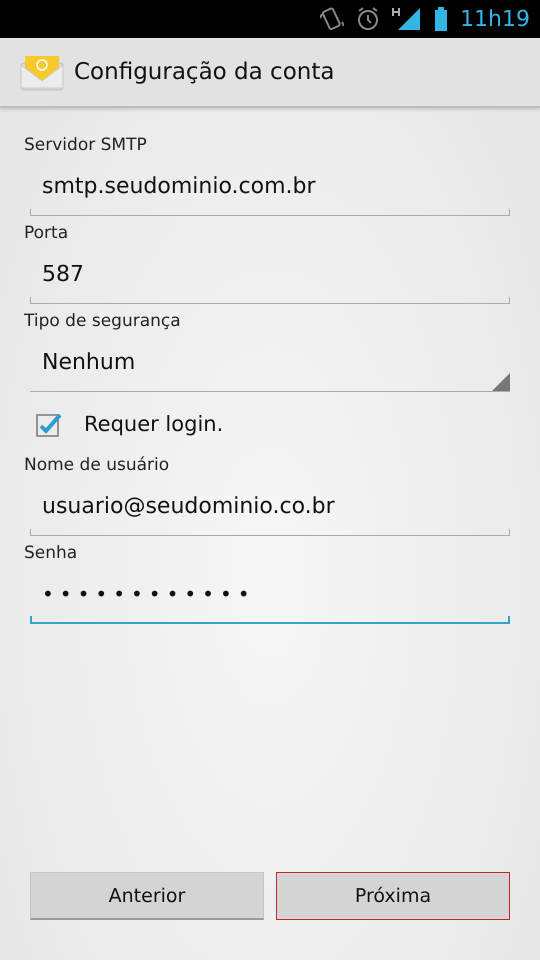 Image resolution: width=540 pixels, height=960 pixels. Describe the element at coordinates (441, 19) in the screenshot. I see `battery-icon` at that location.